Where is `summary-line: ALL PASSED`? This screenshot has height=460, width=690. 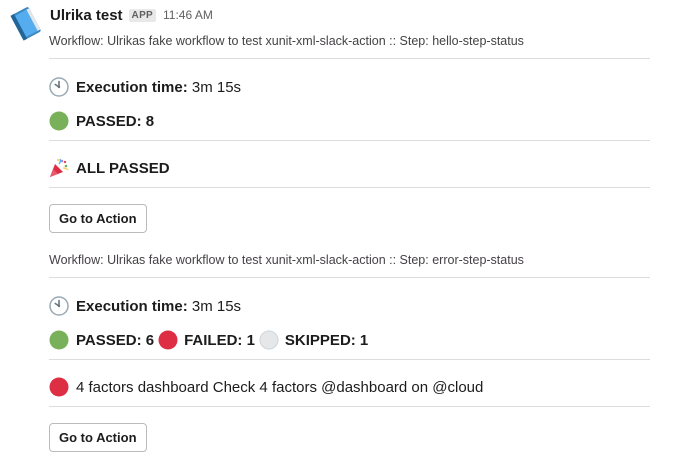
summary-line: ALL PASSED is located at coordinates (109, 168).